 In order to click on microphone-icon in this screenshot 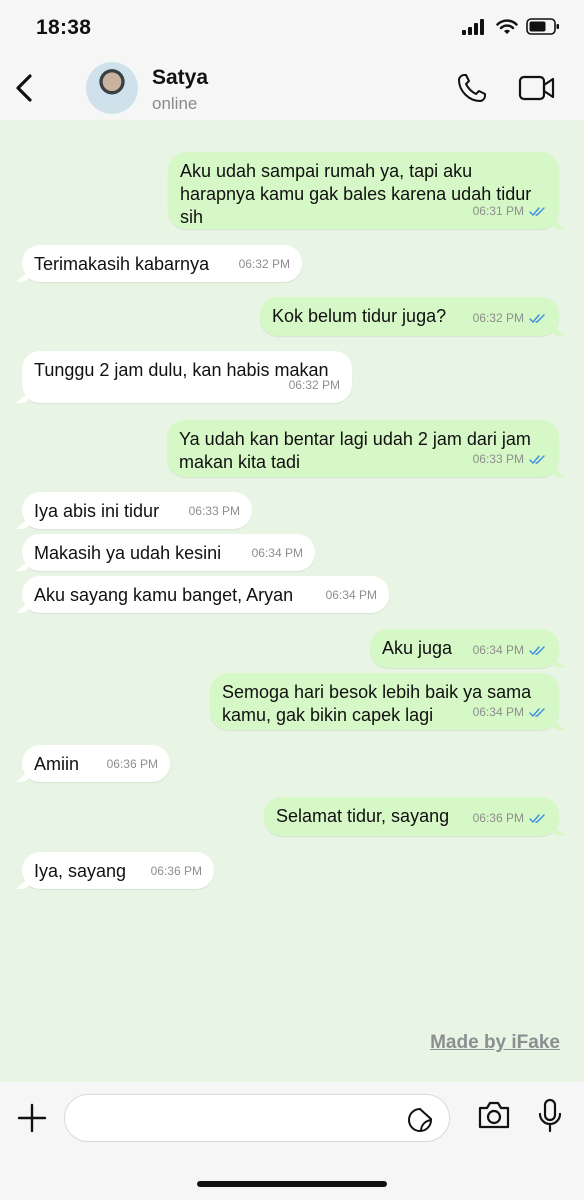, I will do `click(550, 1116)`.